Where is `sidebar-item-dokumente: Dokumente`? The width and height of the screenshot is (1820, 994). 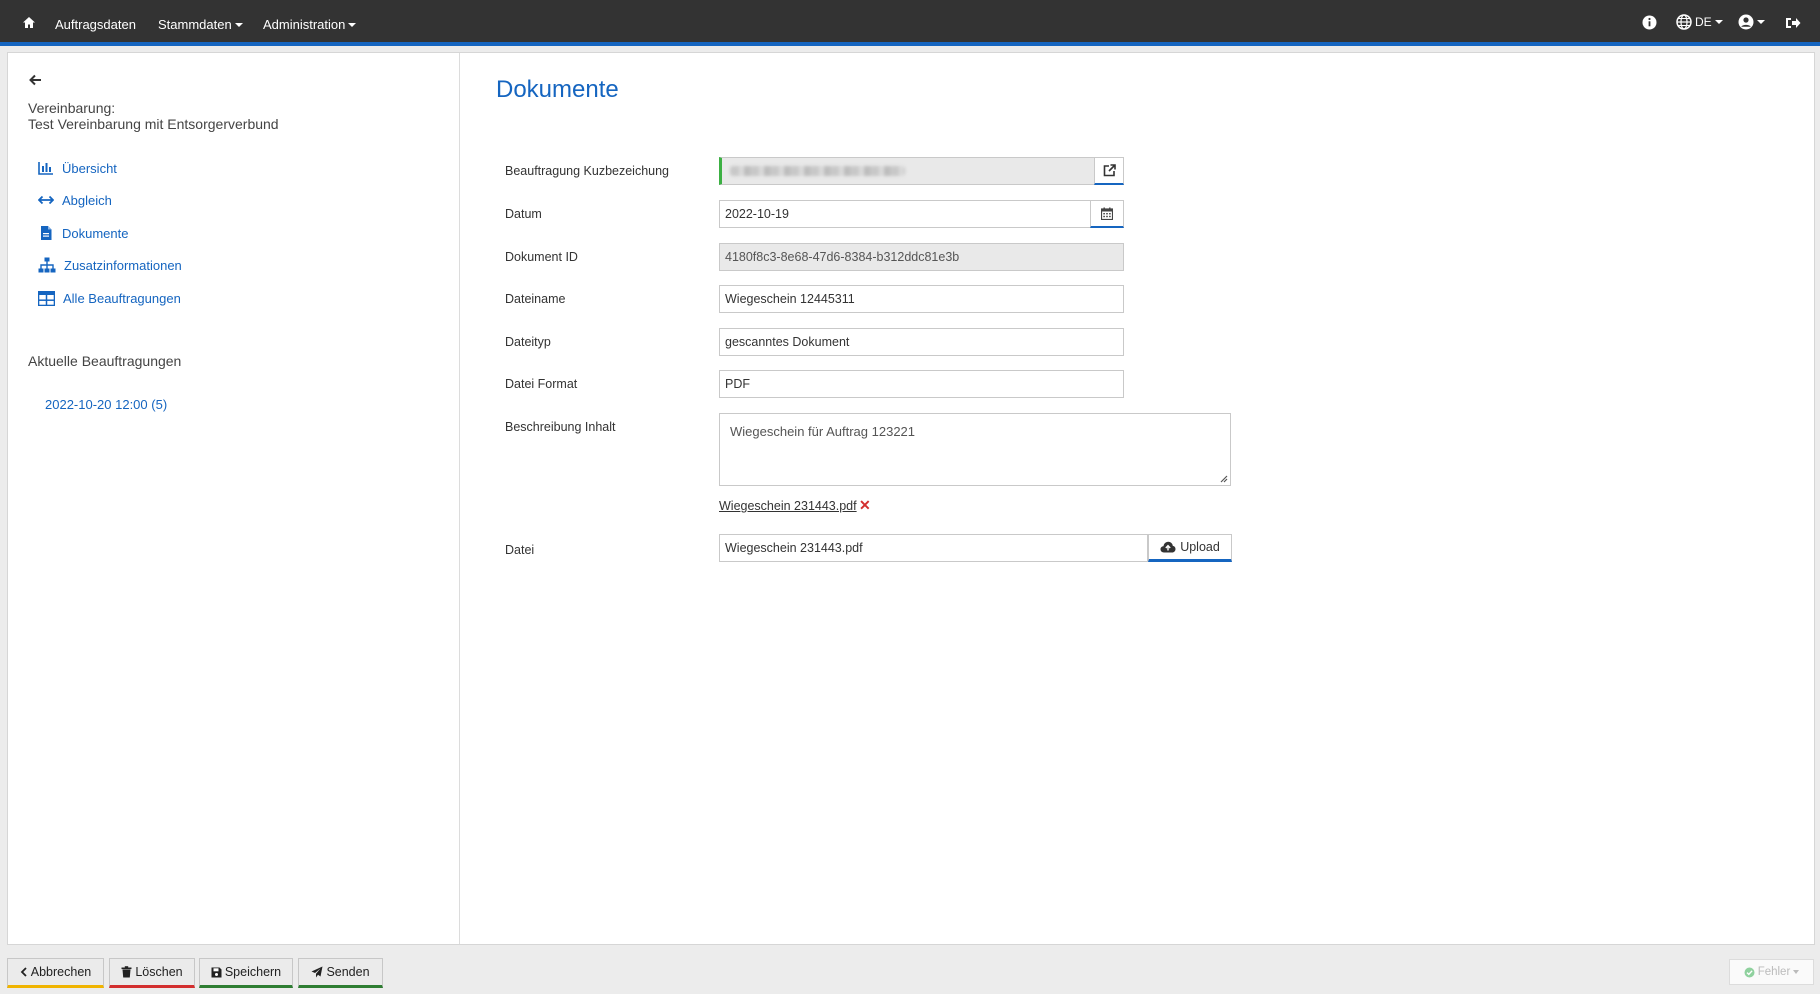 sidebar-item-dokumente: Dokumente is located at coordinates (83, 233).